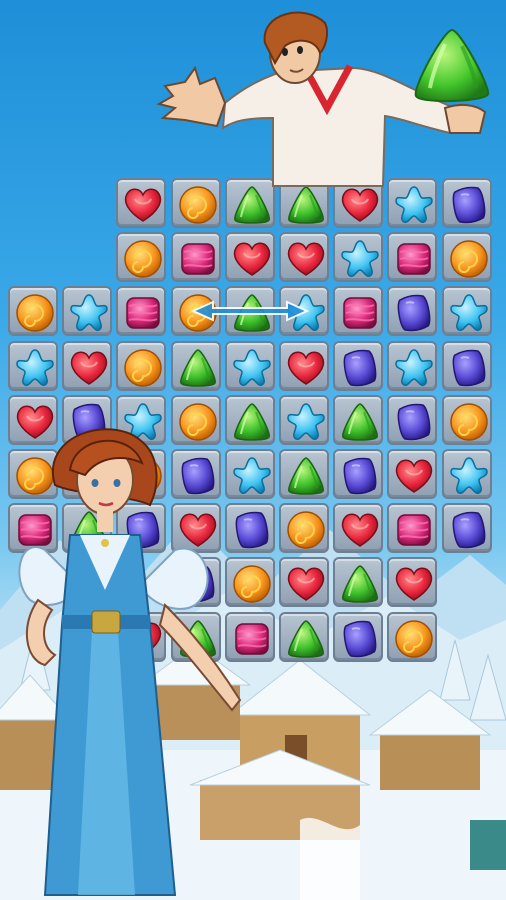 The height and width of the screenshot is (900, 506). What do you see at coordinates (250, 311) in the screenshot?
I see `swap-hint-arrows-icon` at bounding box center [250, 311].